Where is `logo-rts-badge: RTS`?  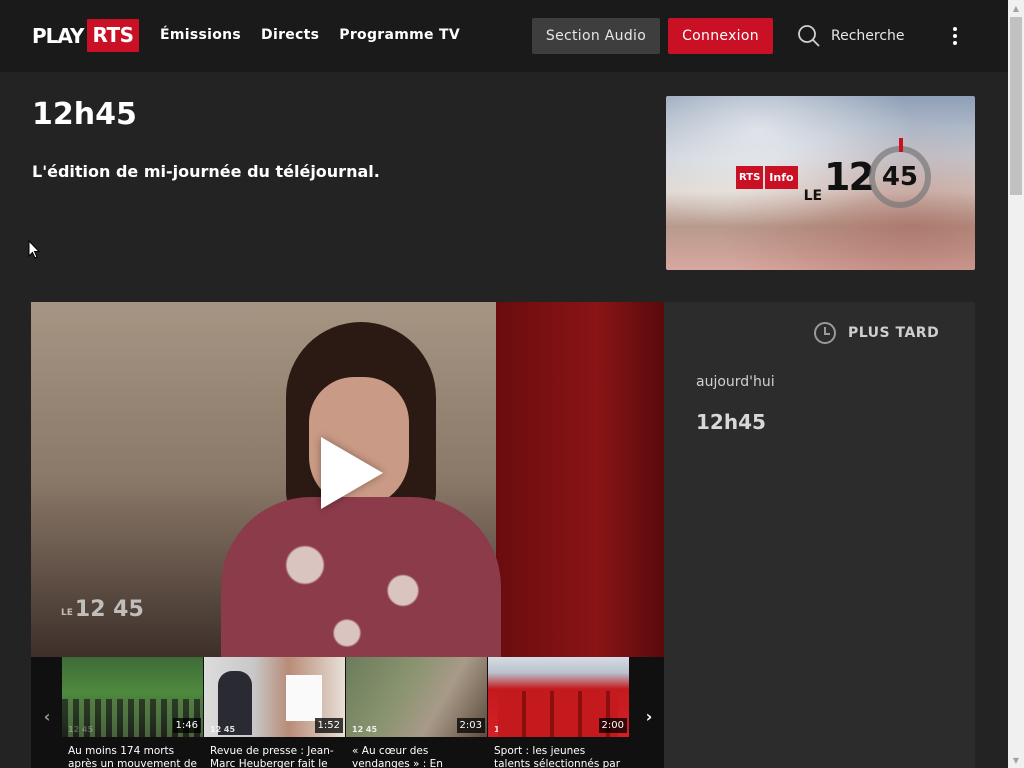 logo-rts-badge: RTS is located at coordinates (113, 35).